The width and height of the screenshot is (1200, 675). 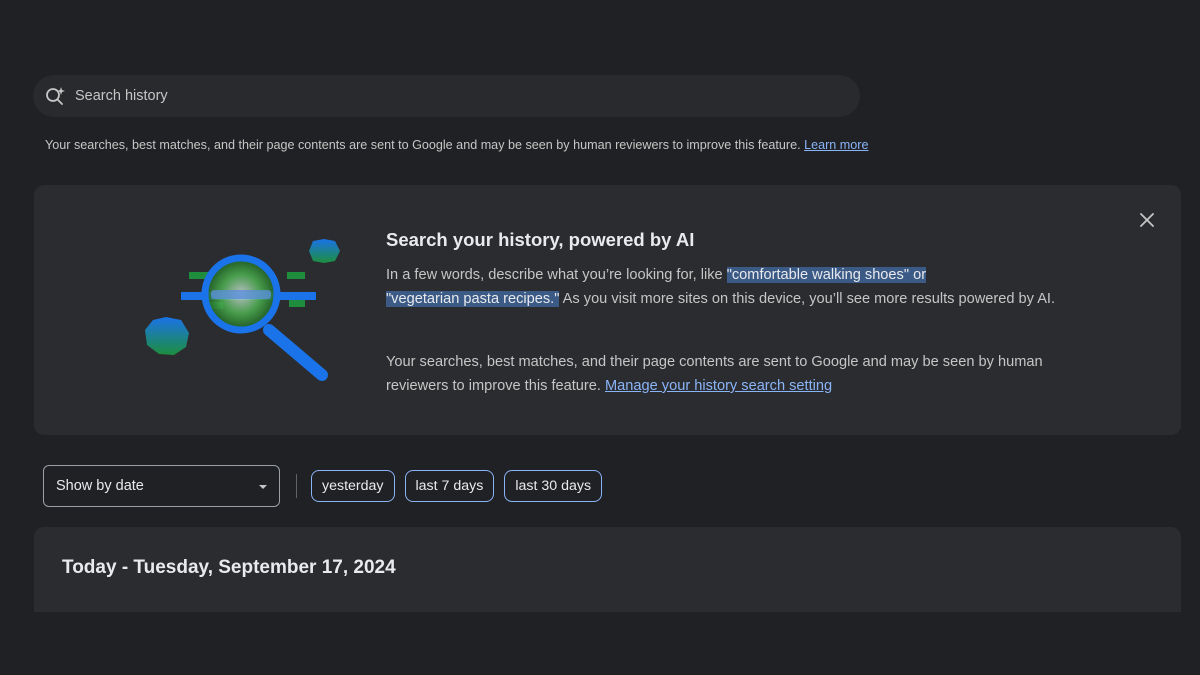 I want to click on promo-title: Search your history, powered by AI, so click(x=540, y=239).